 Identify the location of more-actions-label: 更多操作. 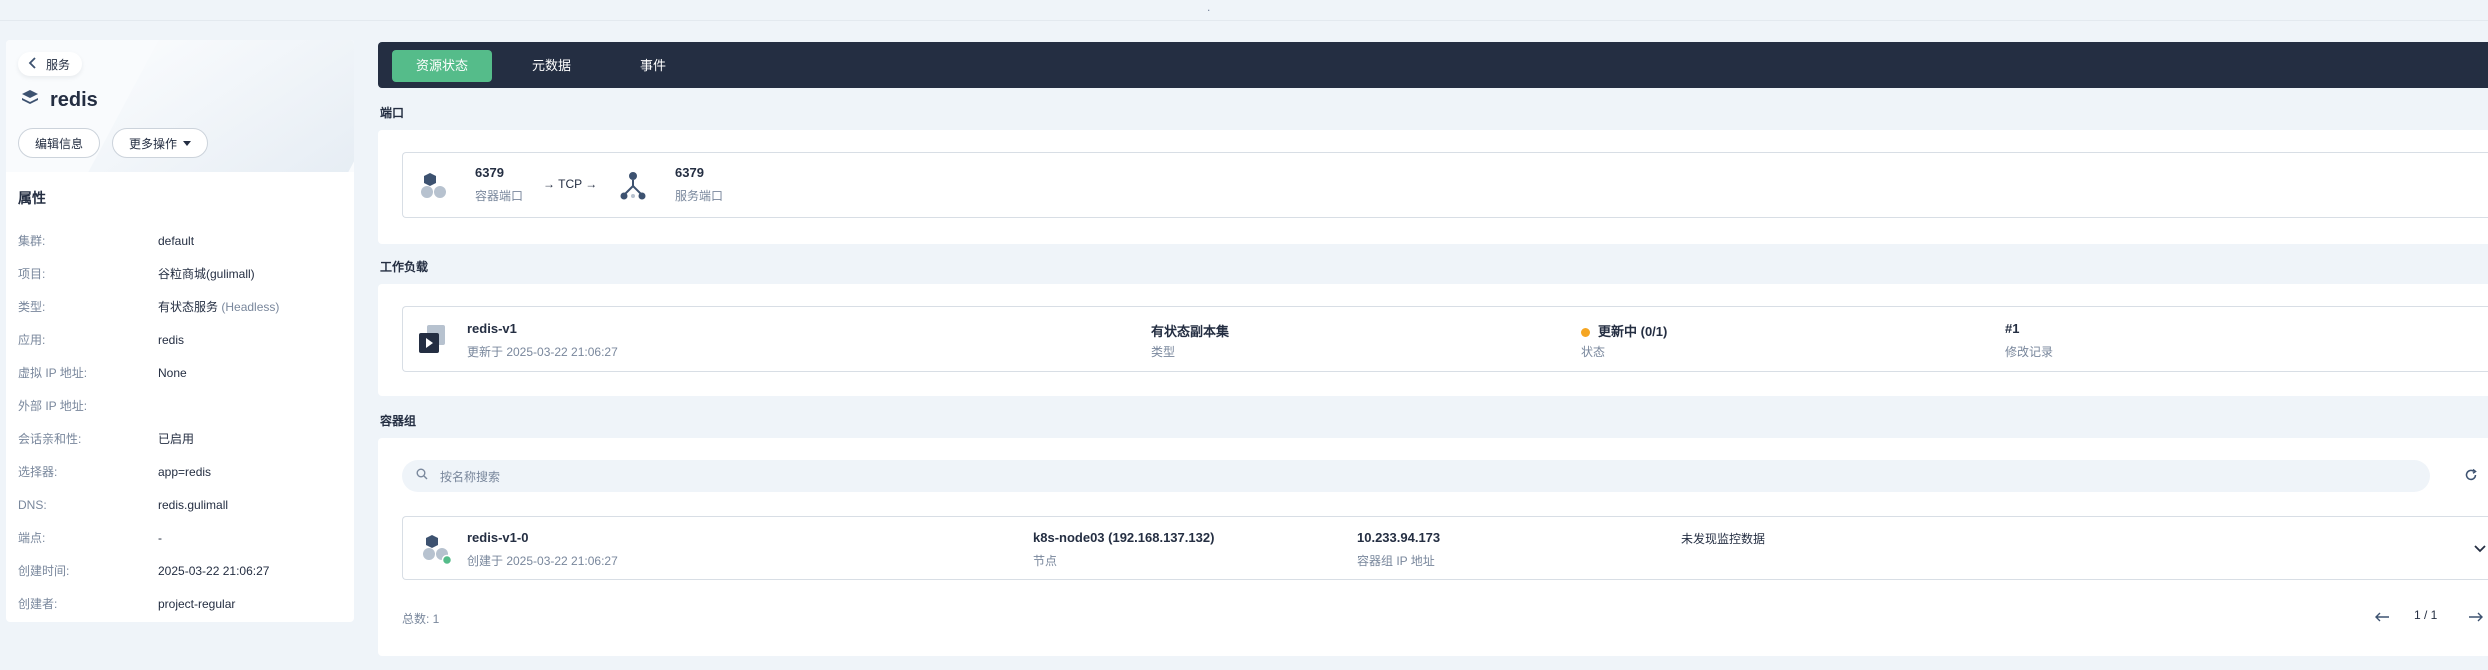
(153, 143).